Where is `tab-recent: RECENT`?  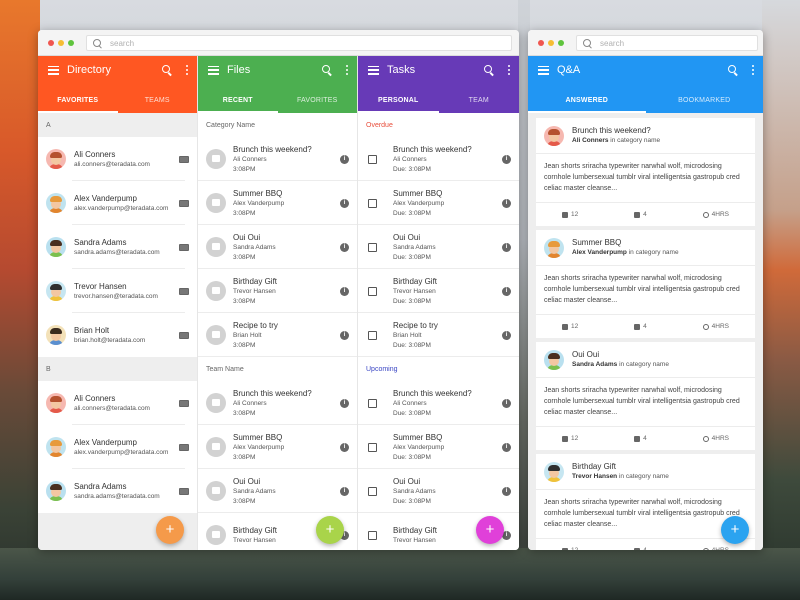 tab-recent: RECENT is located at coordinates (238, 102).